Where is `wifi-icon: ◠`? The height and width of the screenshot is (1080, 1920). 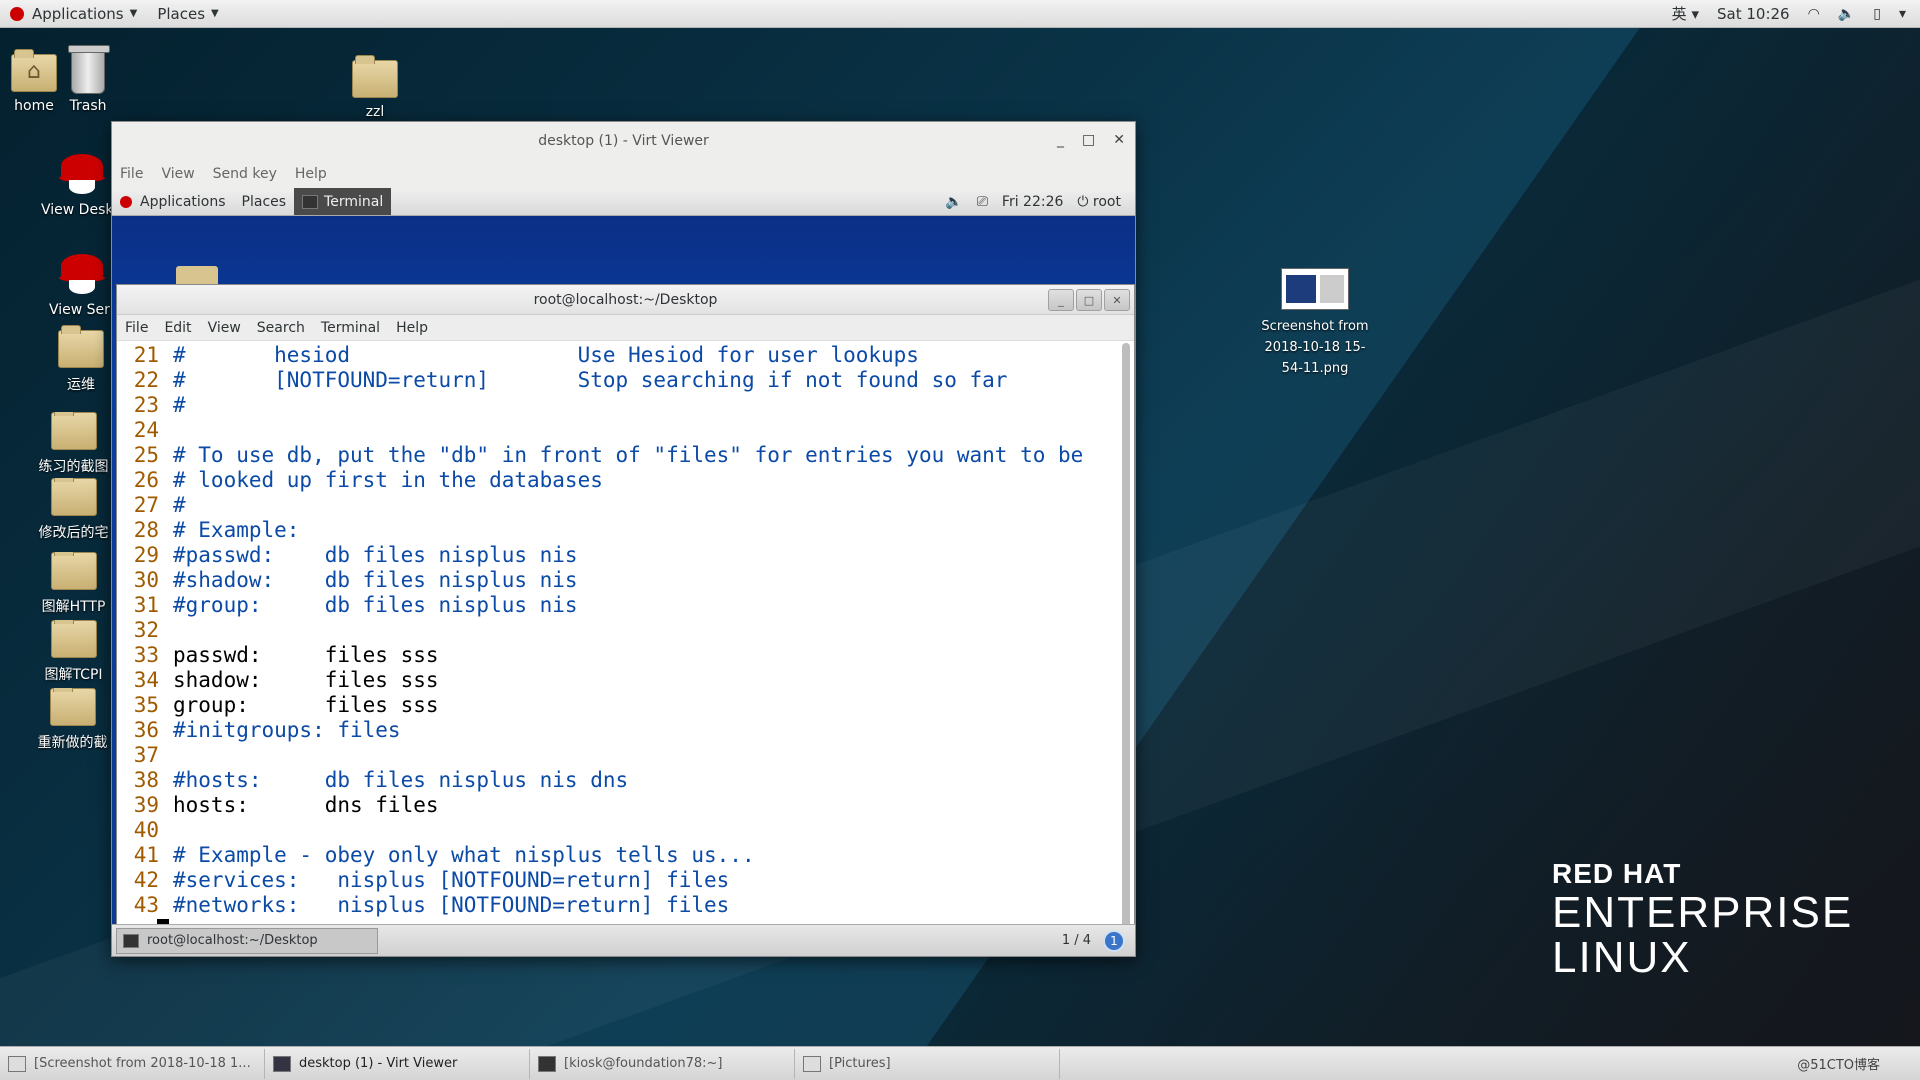 wifi-icon: ◠ is located at coordinates (1814, 14).